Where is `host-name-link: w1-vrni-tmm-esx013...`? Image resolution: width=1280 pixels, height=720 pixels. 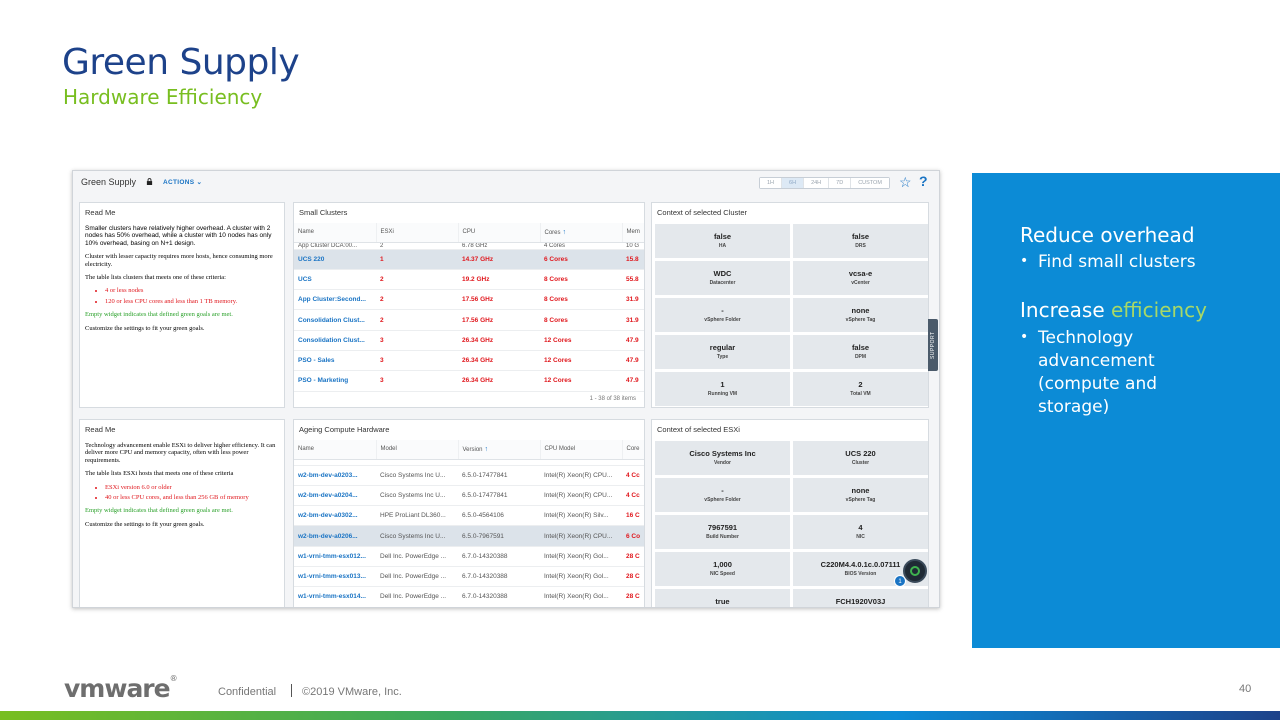
host-name-link: w1-vrni-tmm-esx013... is located at coordinates (335, 577).